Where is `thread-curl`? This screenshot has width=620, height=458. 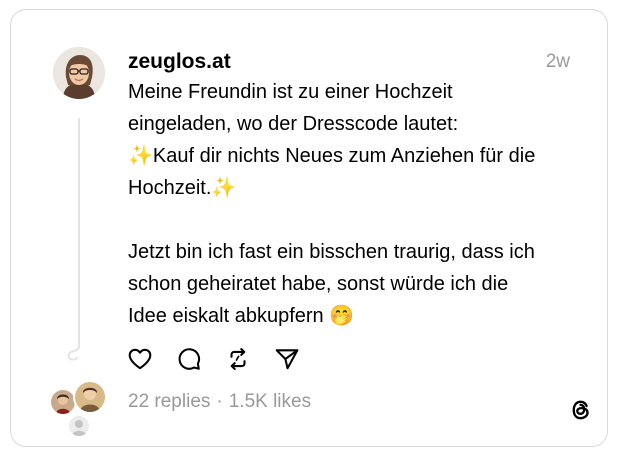 thread-curl is located at coordinates (73, 349).